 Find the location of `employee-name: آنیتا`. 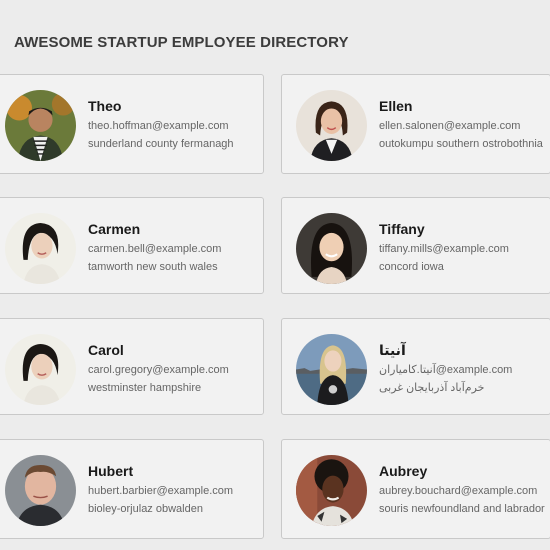

employee-name: آنیتا is located at coordinates (392, 350).